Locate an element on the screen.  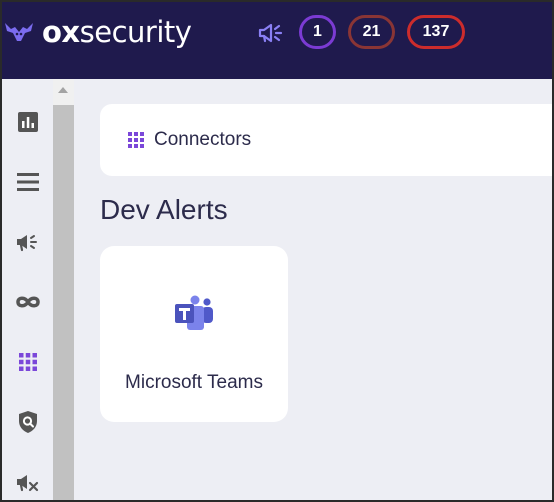
section-title: Dev Alerts is located at coordinates (164, 209).